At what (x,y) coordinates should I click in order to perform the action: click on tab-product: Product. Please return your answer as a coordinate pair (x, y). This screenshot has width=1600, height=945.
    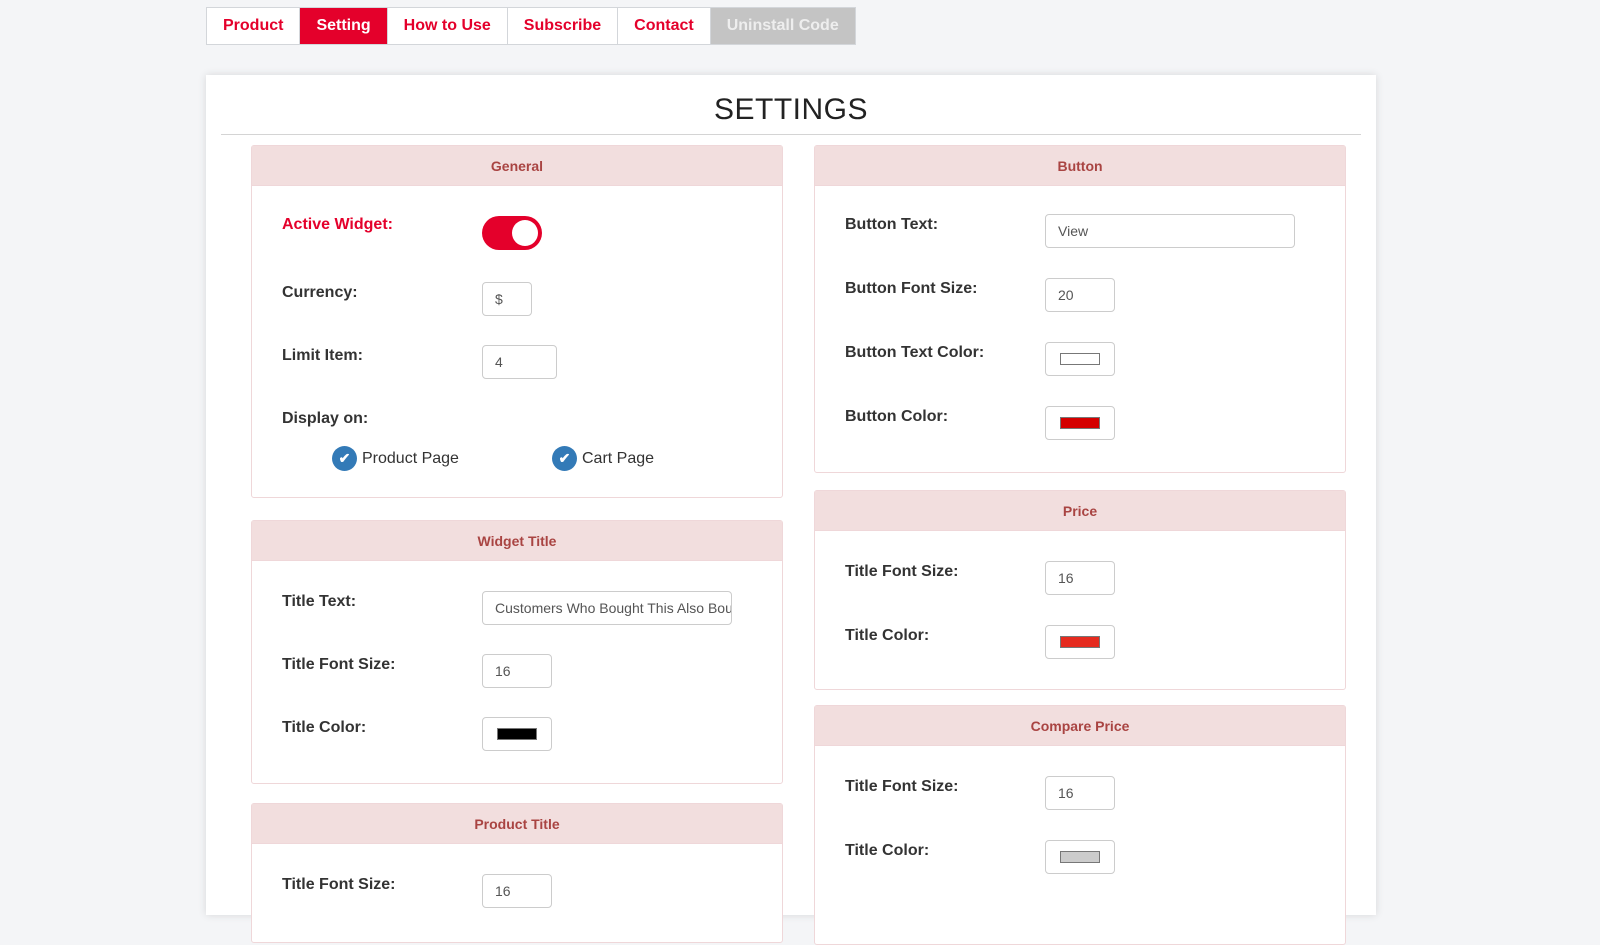
    Looking at the image, I should click on (254, 26).